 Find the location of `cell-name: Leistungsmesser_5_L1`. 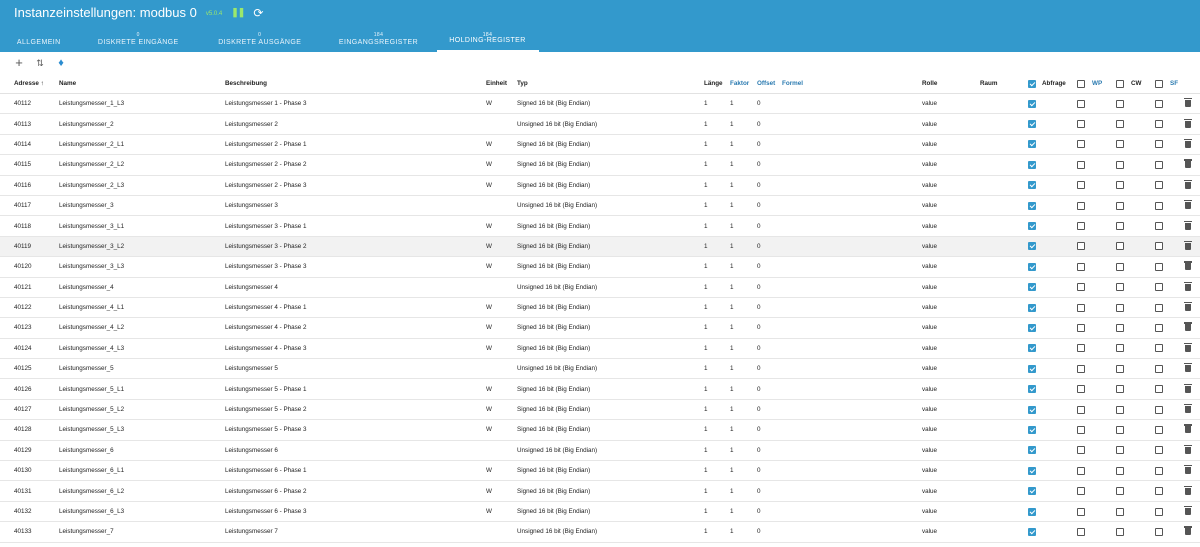

cell-name: Leistungsmesser_5_L1 is located at coordinates (91, 388).